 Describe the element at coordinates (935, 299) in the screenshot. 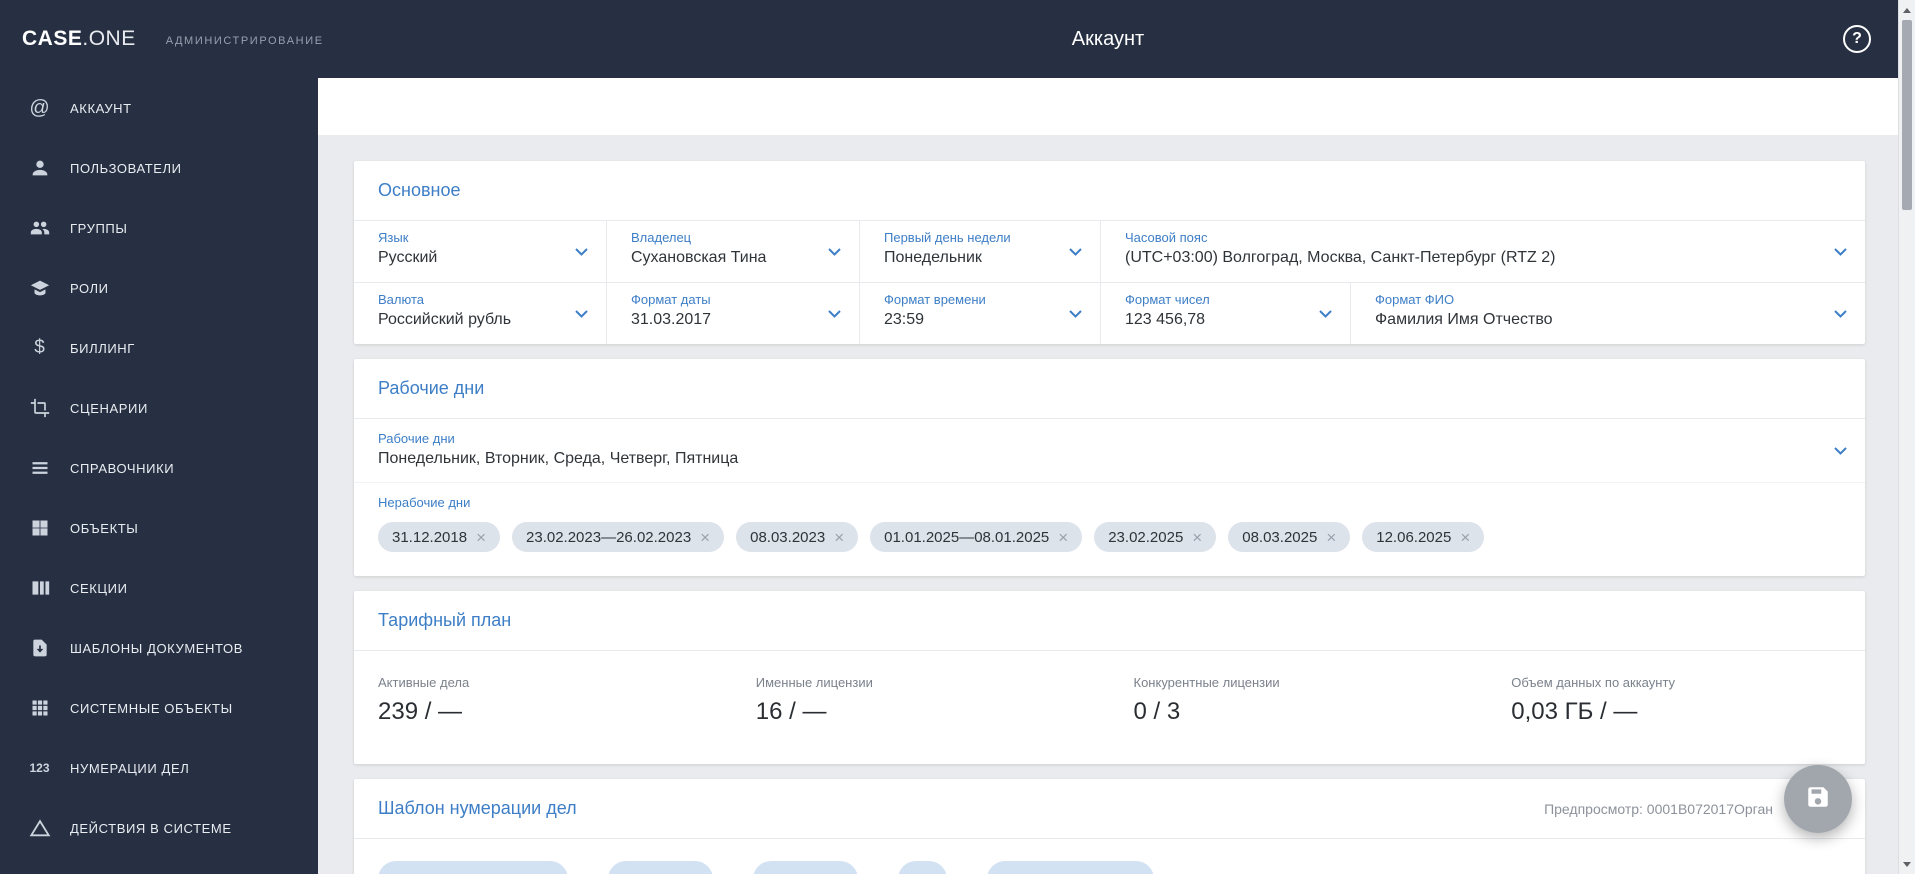

I see `field-label: Формат времени` at that location.